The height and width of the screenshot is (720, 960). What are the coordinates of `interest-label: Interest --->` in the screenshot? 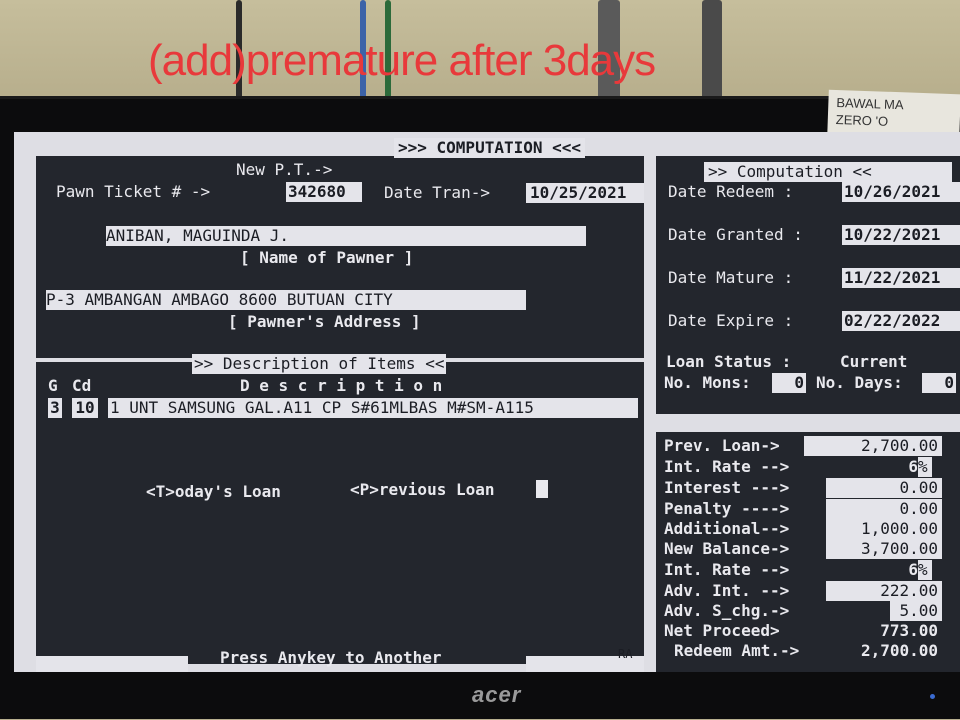 It's located at (727, 487).